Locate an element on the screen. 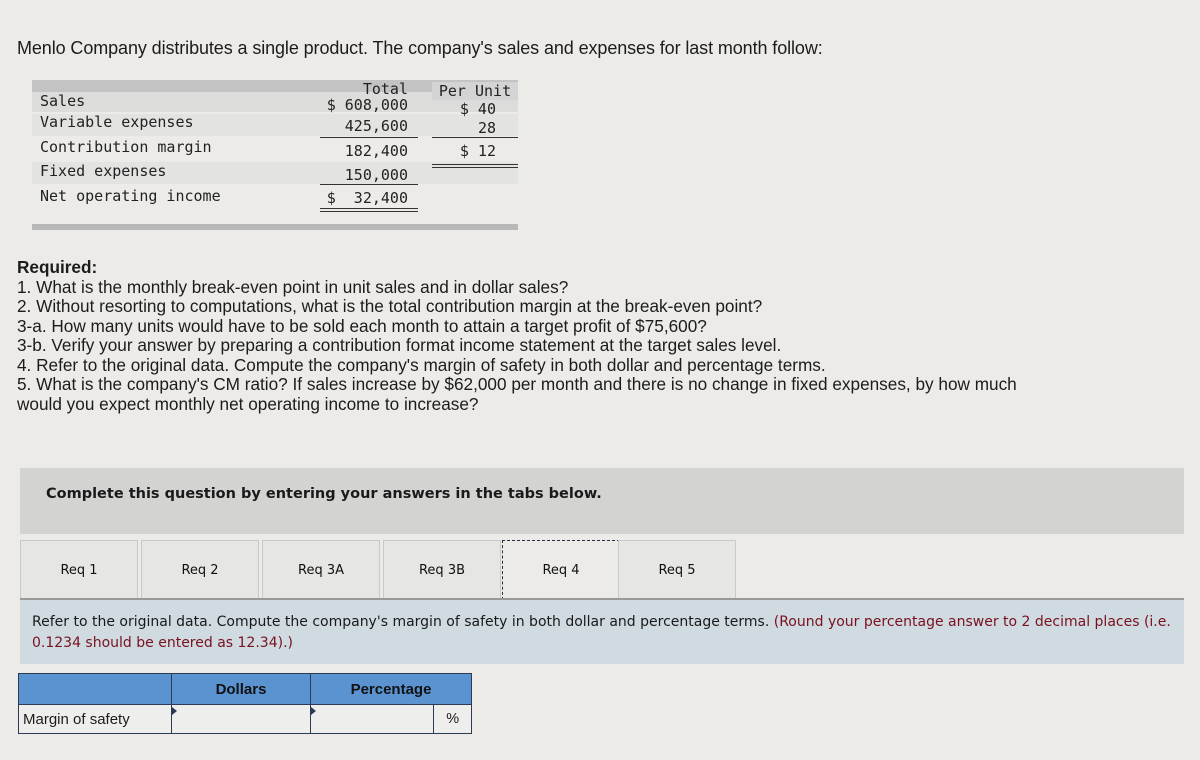 This screenshot has width=1200, height=760. answer-table: Dollars Percentage Margin of safety % is located at coordinates (245, 703).